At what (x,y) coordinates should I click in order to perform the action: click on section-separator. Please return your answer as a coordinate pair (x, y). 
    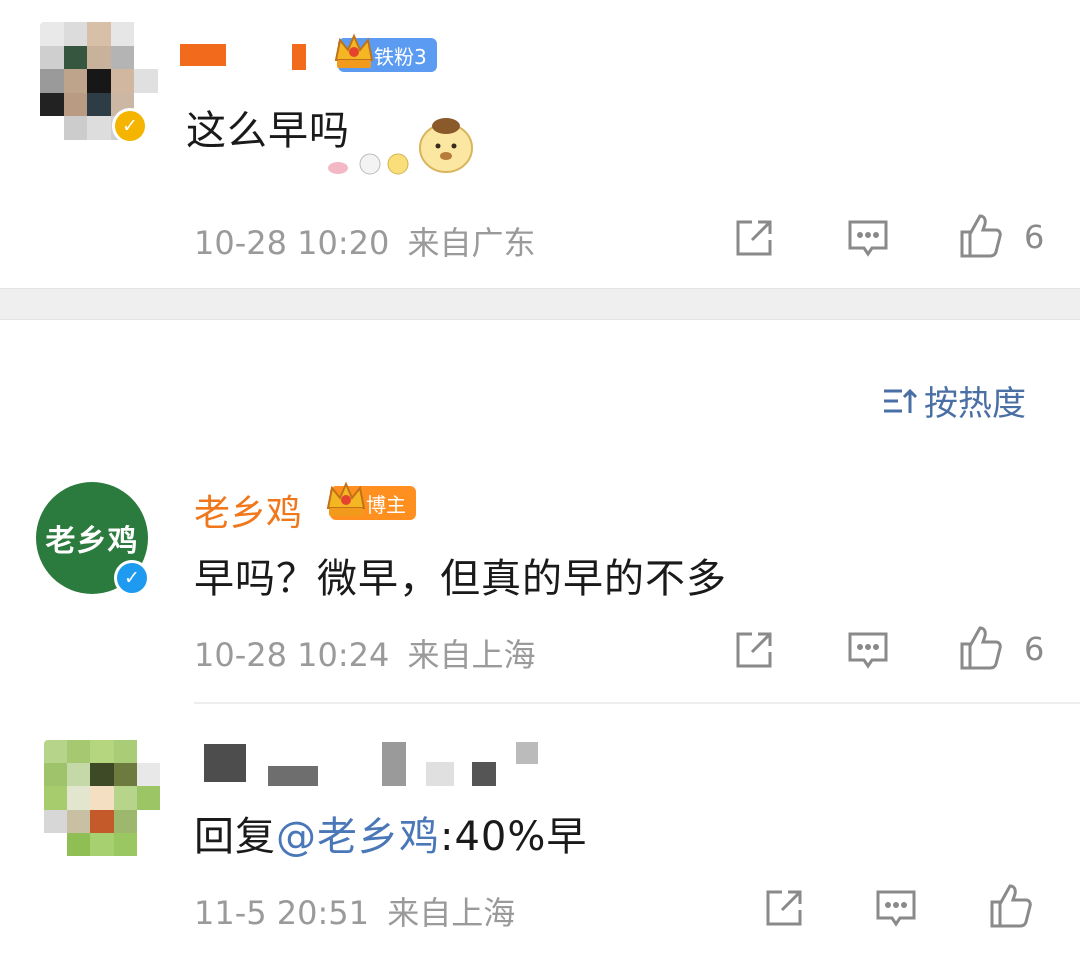
    Looking at the image, I should click on (540, 304).